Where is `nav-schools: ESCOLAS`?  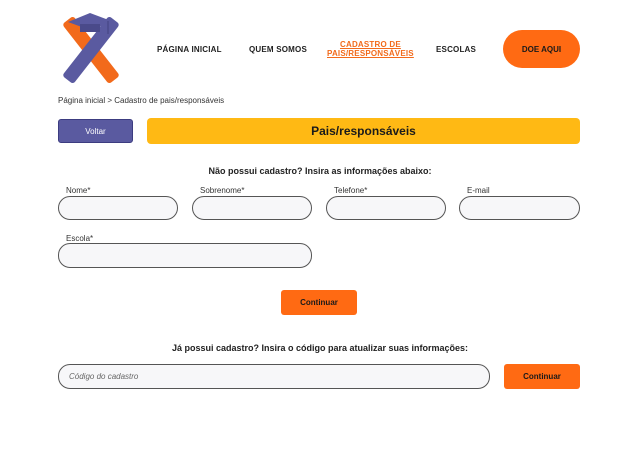
nav-schools: ESCOLAS is located at coordinates (456, 49).